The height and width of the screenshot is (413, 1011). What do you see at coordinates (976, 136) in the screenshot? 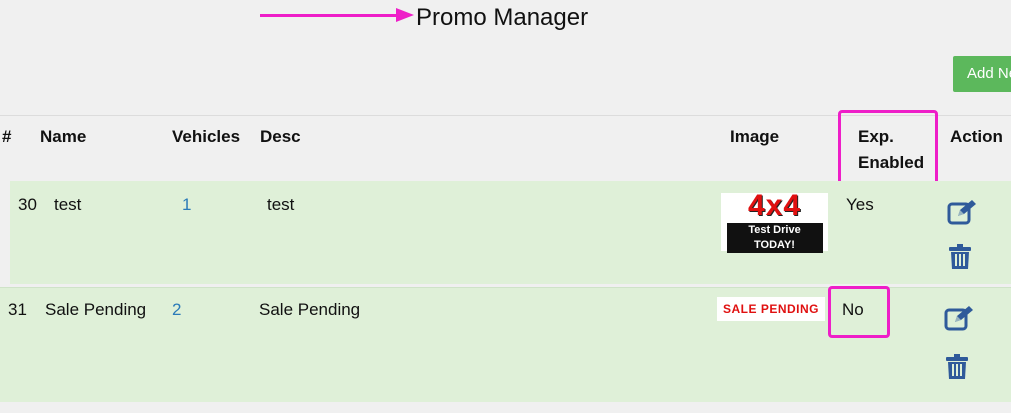
I see `col-header-action: Action` at bounding box center [976, 136].